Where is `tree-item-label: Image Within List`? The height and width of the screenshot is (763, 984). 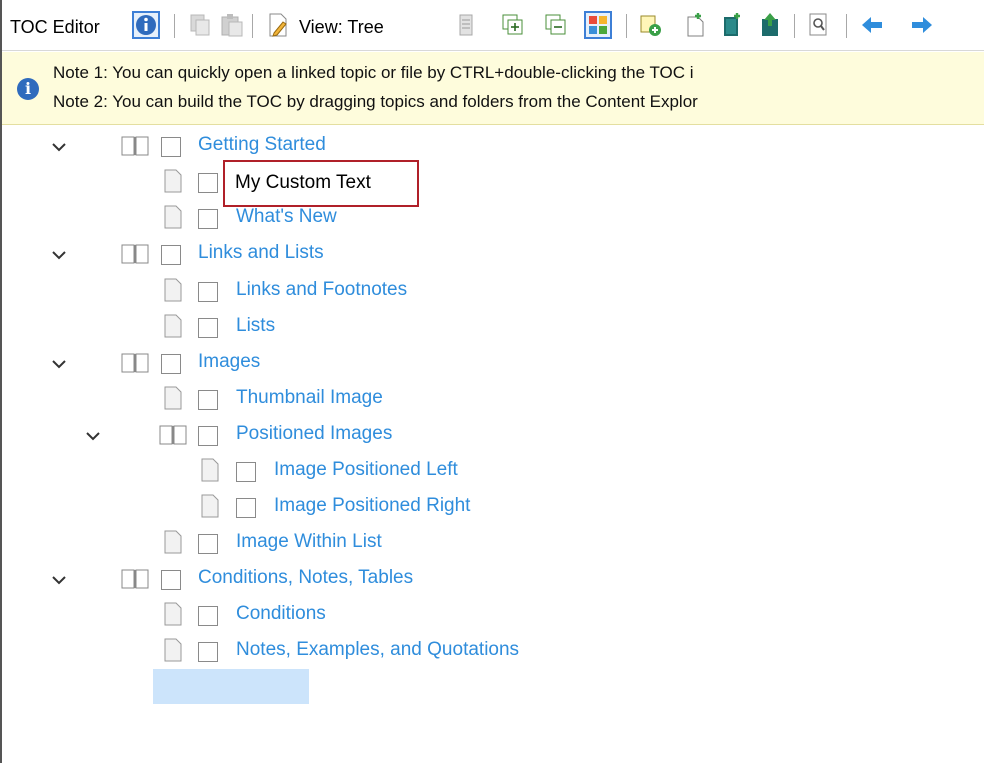
tree-item-label: Image Within List is located at coordinates (309, 542).